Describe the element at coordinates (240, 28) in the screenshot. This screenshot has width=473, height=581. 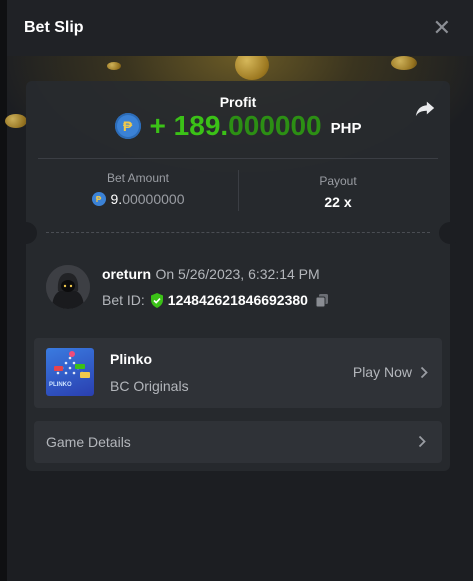
I see `modal-header: Bet Slip ✕` at that location.